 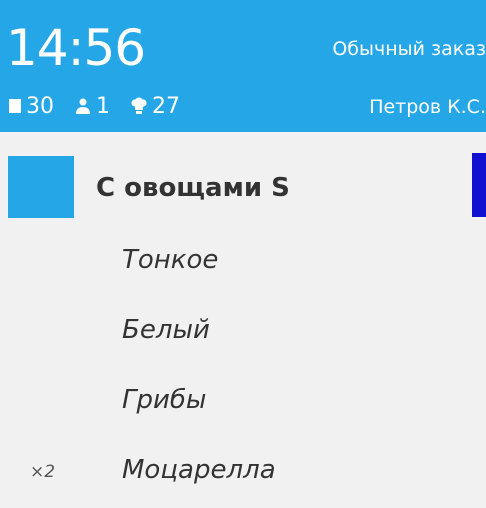 What do you see at coordinates (17, 106) in the screenshot?
I see `table-icon` at bounding box center [17, 106].